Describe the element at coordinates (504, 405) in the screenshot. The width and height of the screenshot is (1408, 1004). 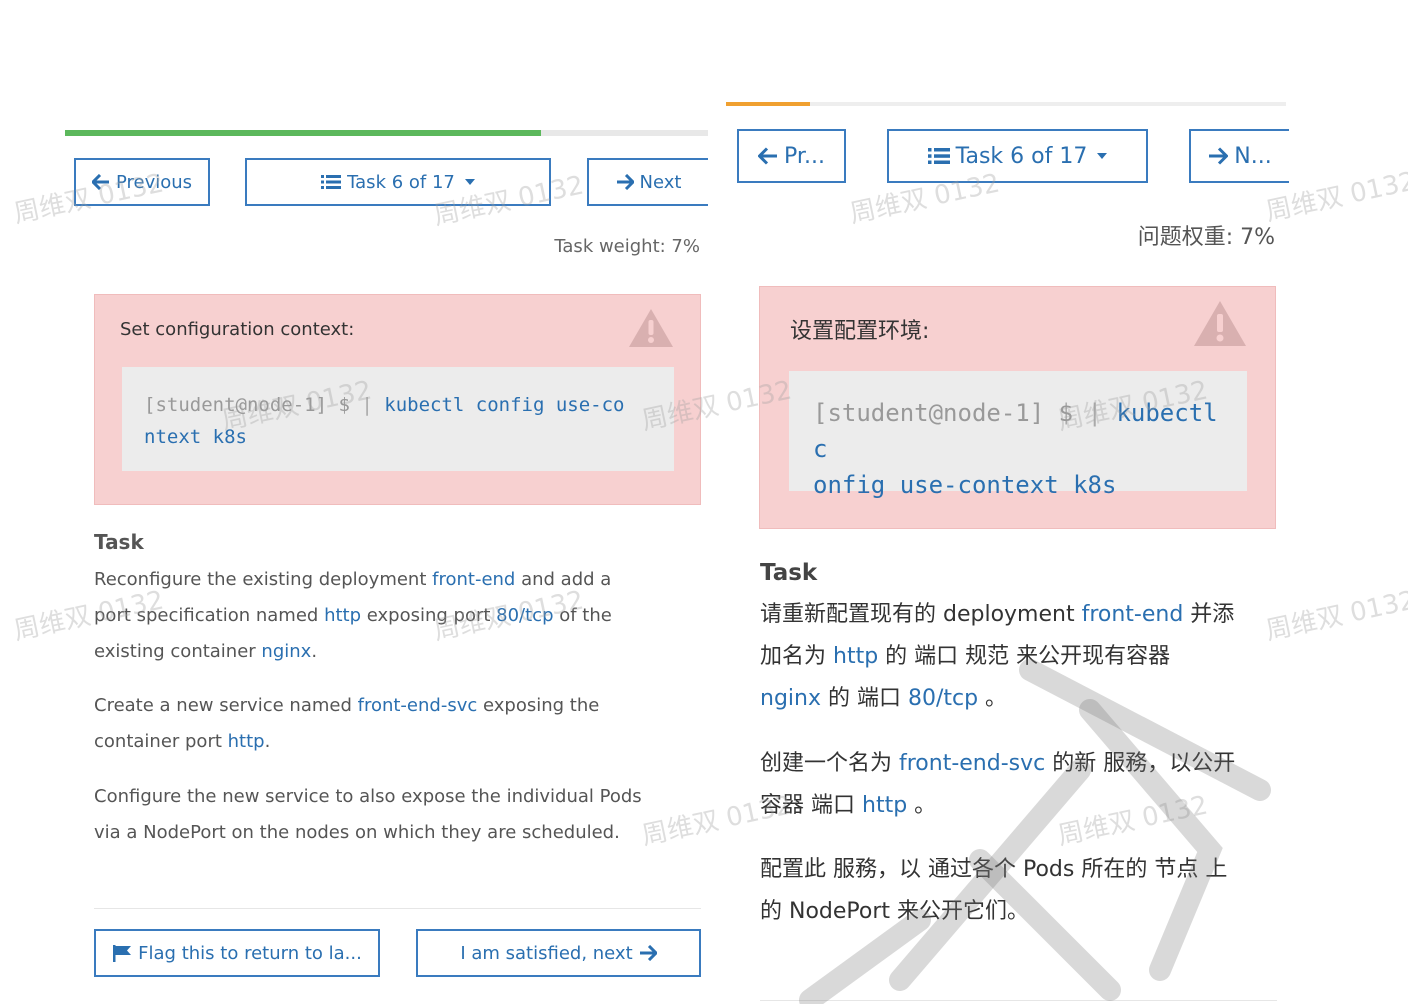
I see `command-text: kubectl config use-co` at that location.